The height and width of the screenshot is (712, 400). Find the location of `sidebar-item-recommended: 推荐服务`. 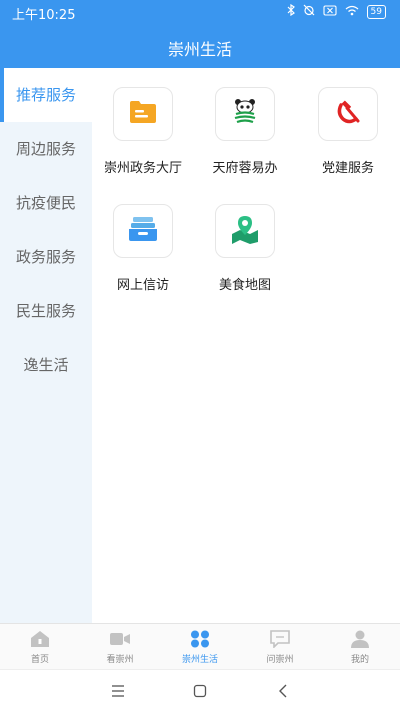

sidebar-item-recommended: 推荐服务 is located at coordinates (46, 95).